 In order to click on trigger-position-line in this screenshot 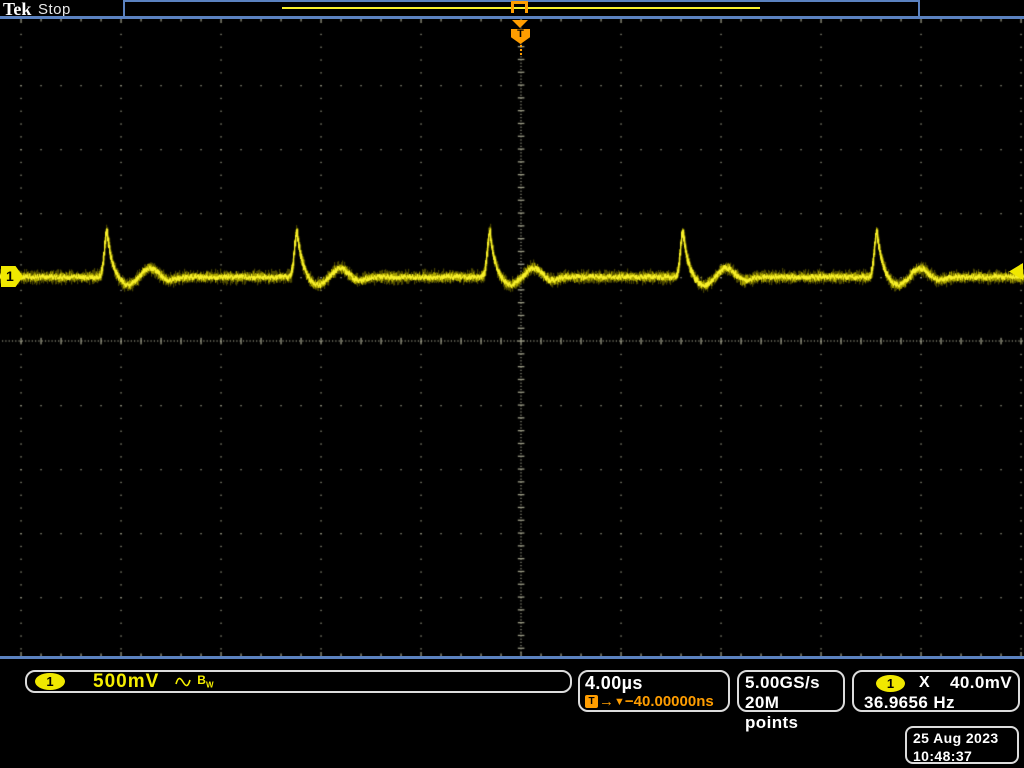, I will do `click(521, 51)`.